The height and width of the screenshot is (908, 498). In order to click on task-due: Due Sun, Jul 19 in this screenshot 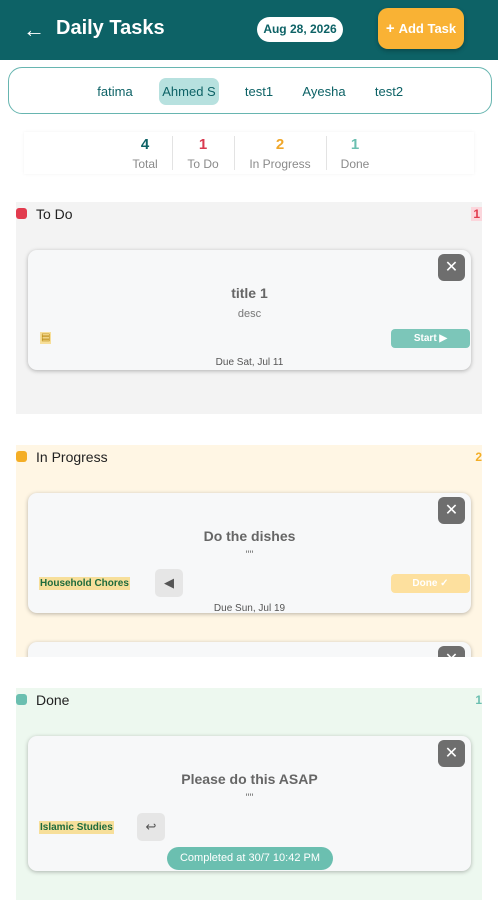, I will do `click(249, 608)`.